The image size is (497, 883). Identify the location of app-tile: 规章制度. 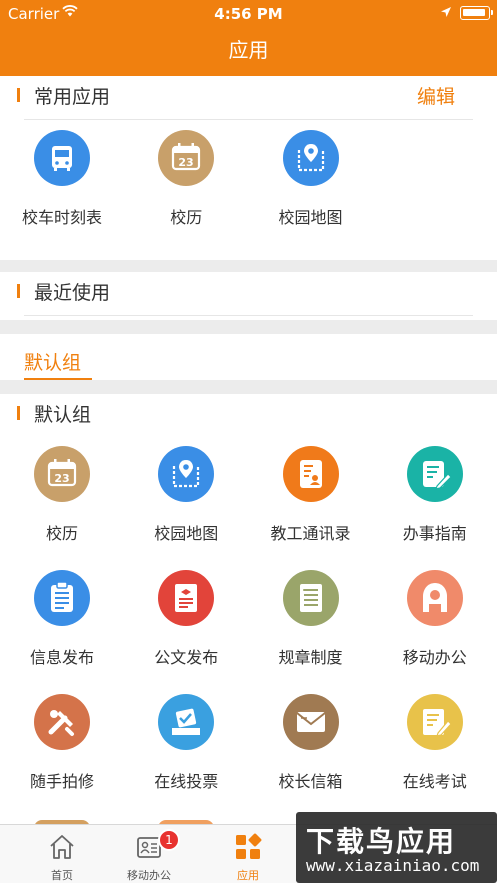
(311, 625).